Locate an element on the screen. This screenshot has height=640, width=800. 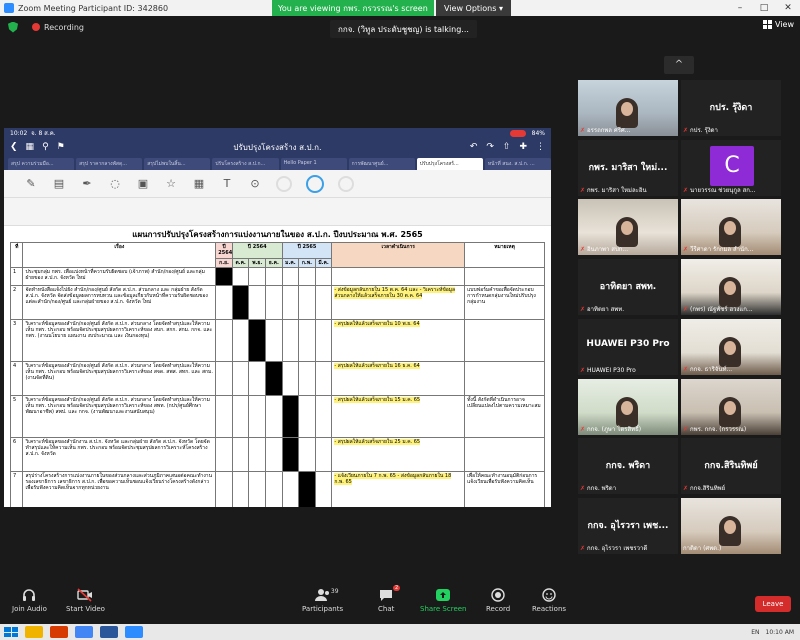
eraser-tool-icon: ▤ is located at coordinates (59, 183).